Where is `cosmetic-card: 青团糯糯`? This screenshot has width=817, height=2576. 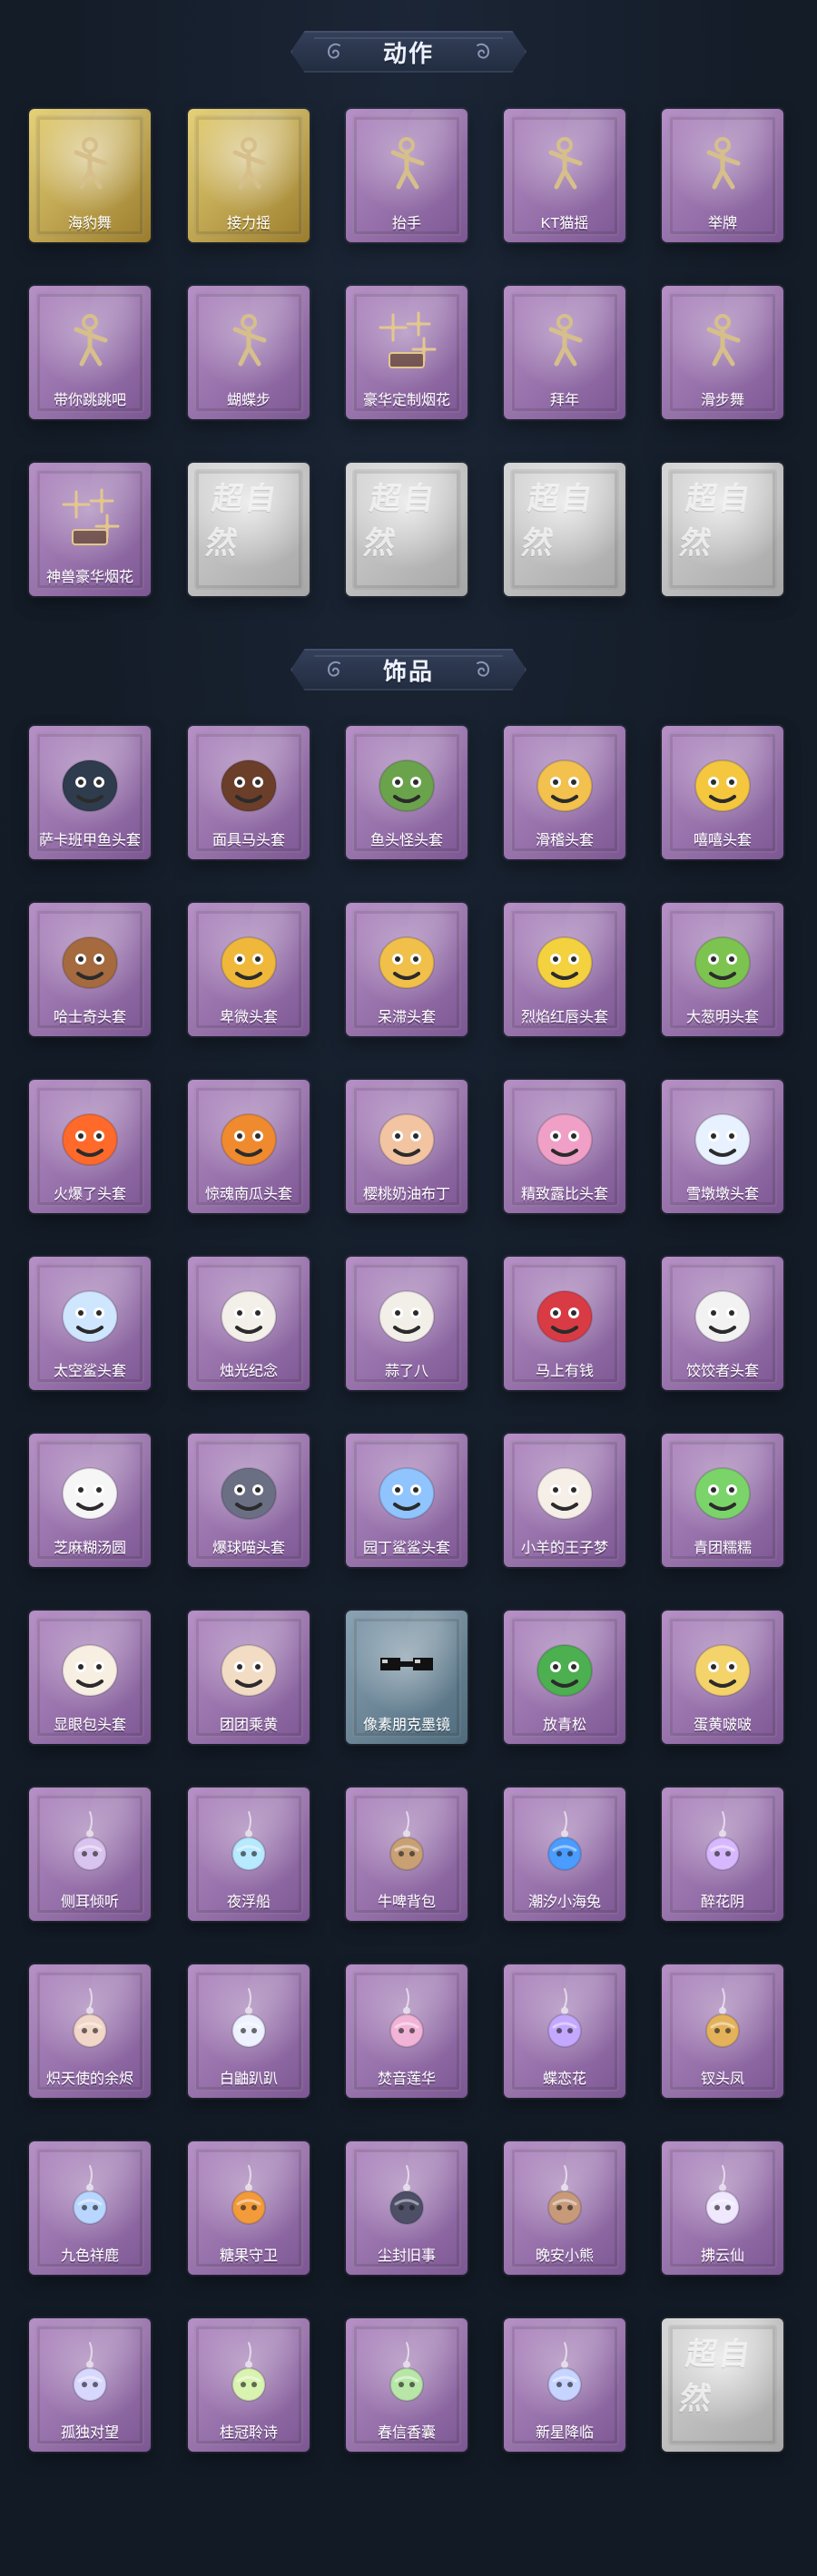
cosmetic-card: 青团糯糯 is located at coordinates (722, 1500).